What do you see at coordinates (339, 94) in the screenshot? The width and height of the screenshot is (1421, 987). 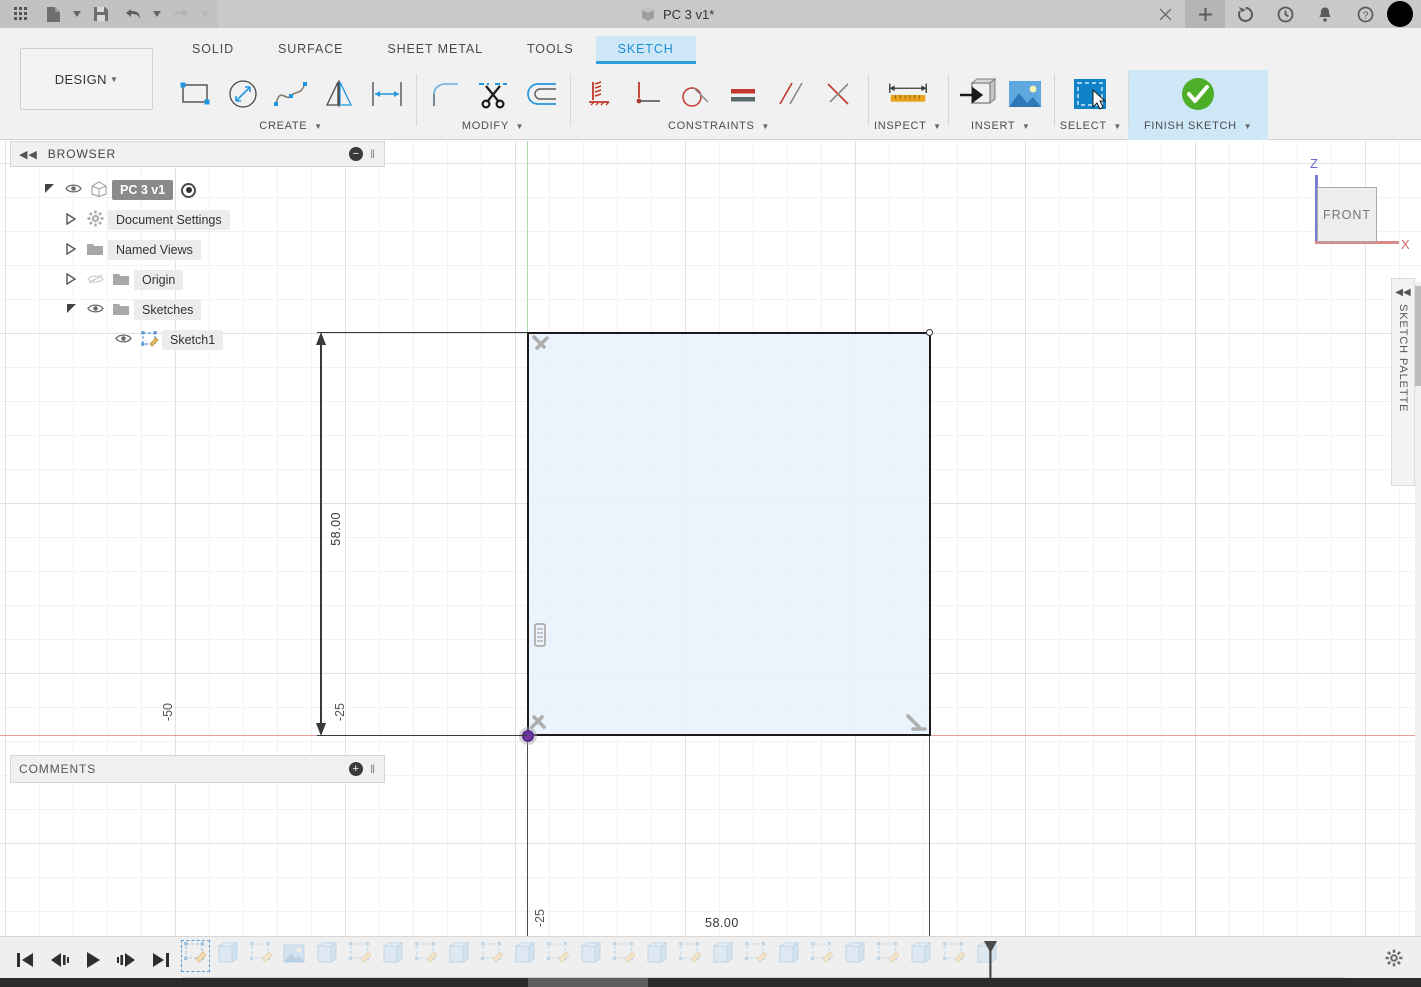 I see `mirror-icon` at bounding box center [339, 94].